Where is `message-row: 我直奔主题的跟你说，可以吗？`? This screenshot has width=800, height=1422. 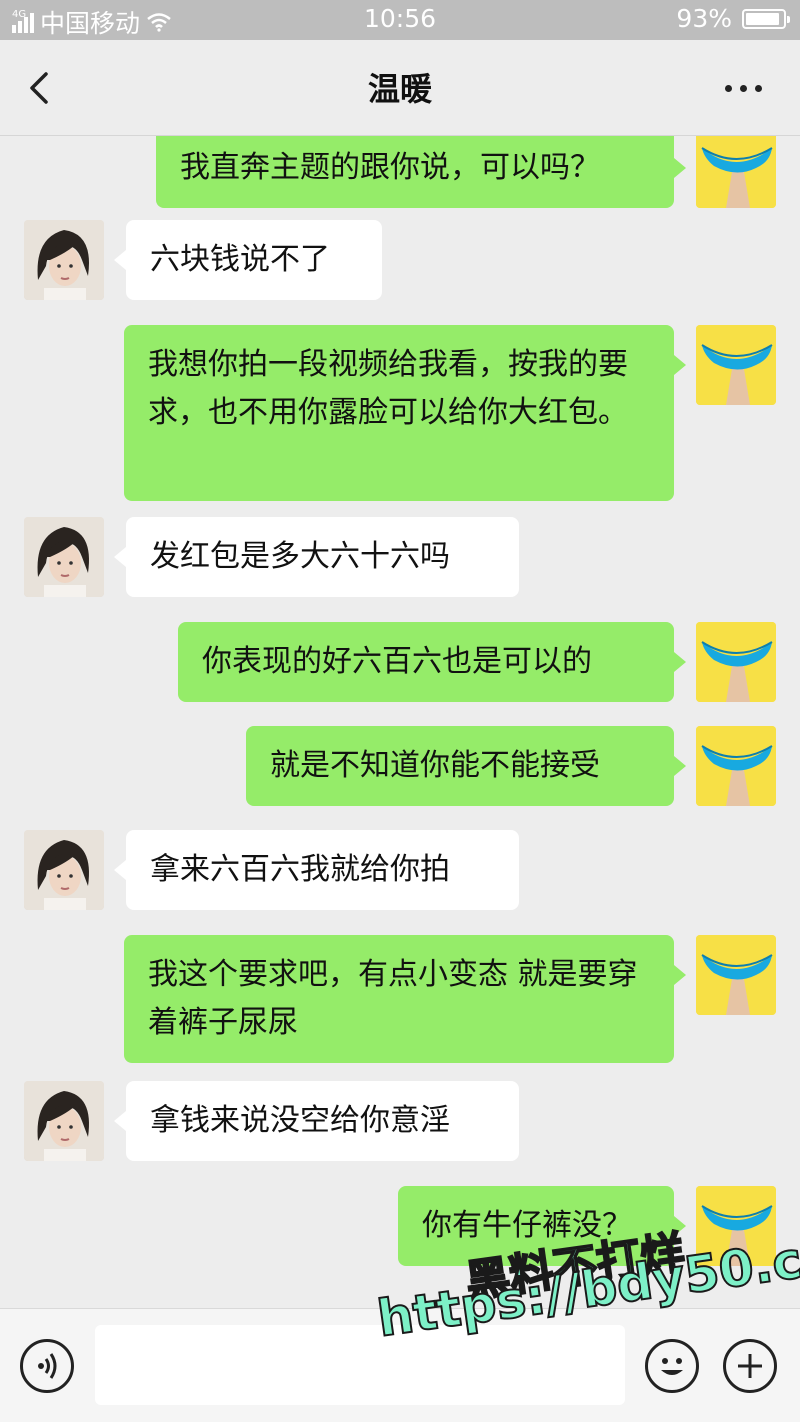
message-row: 我直奔主题的跟你说，可以吗？ is located at coordinates (400, 172).